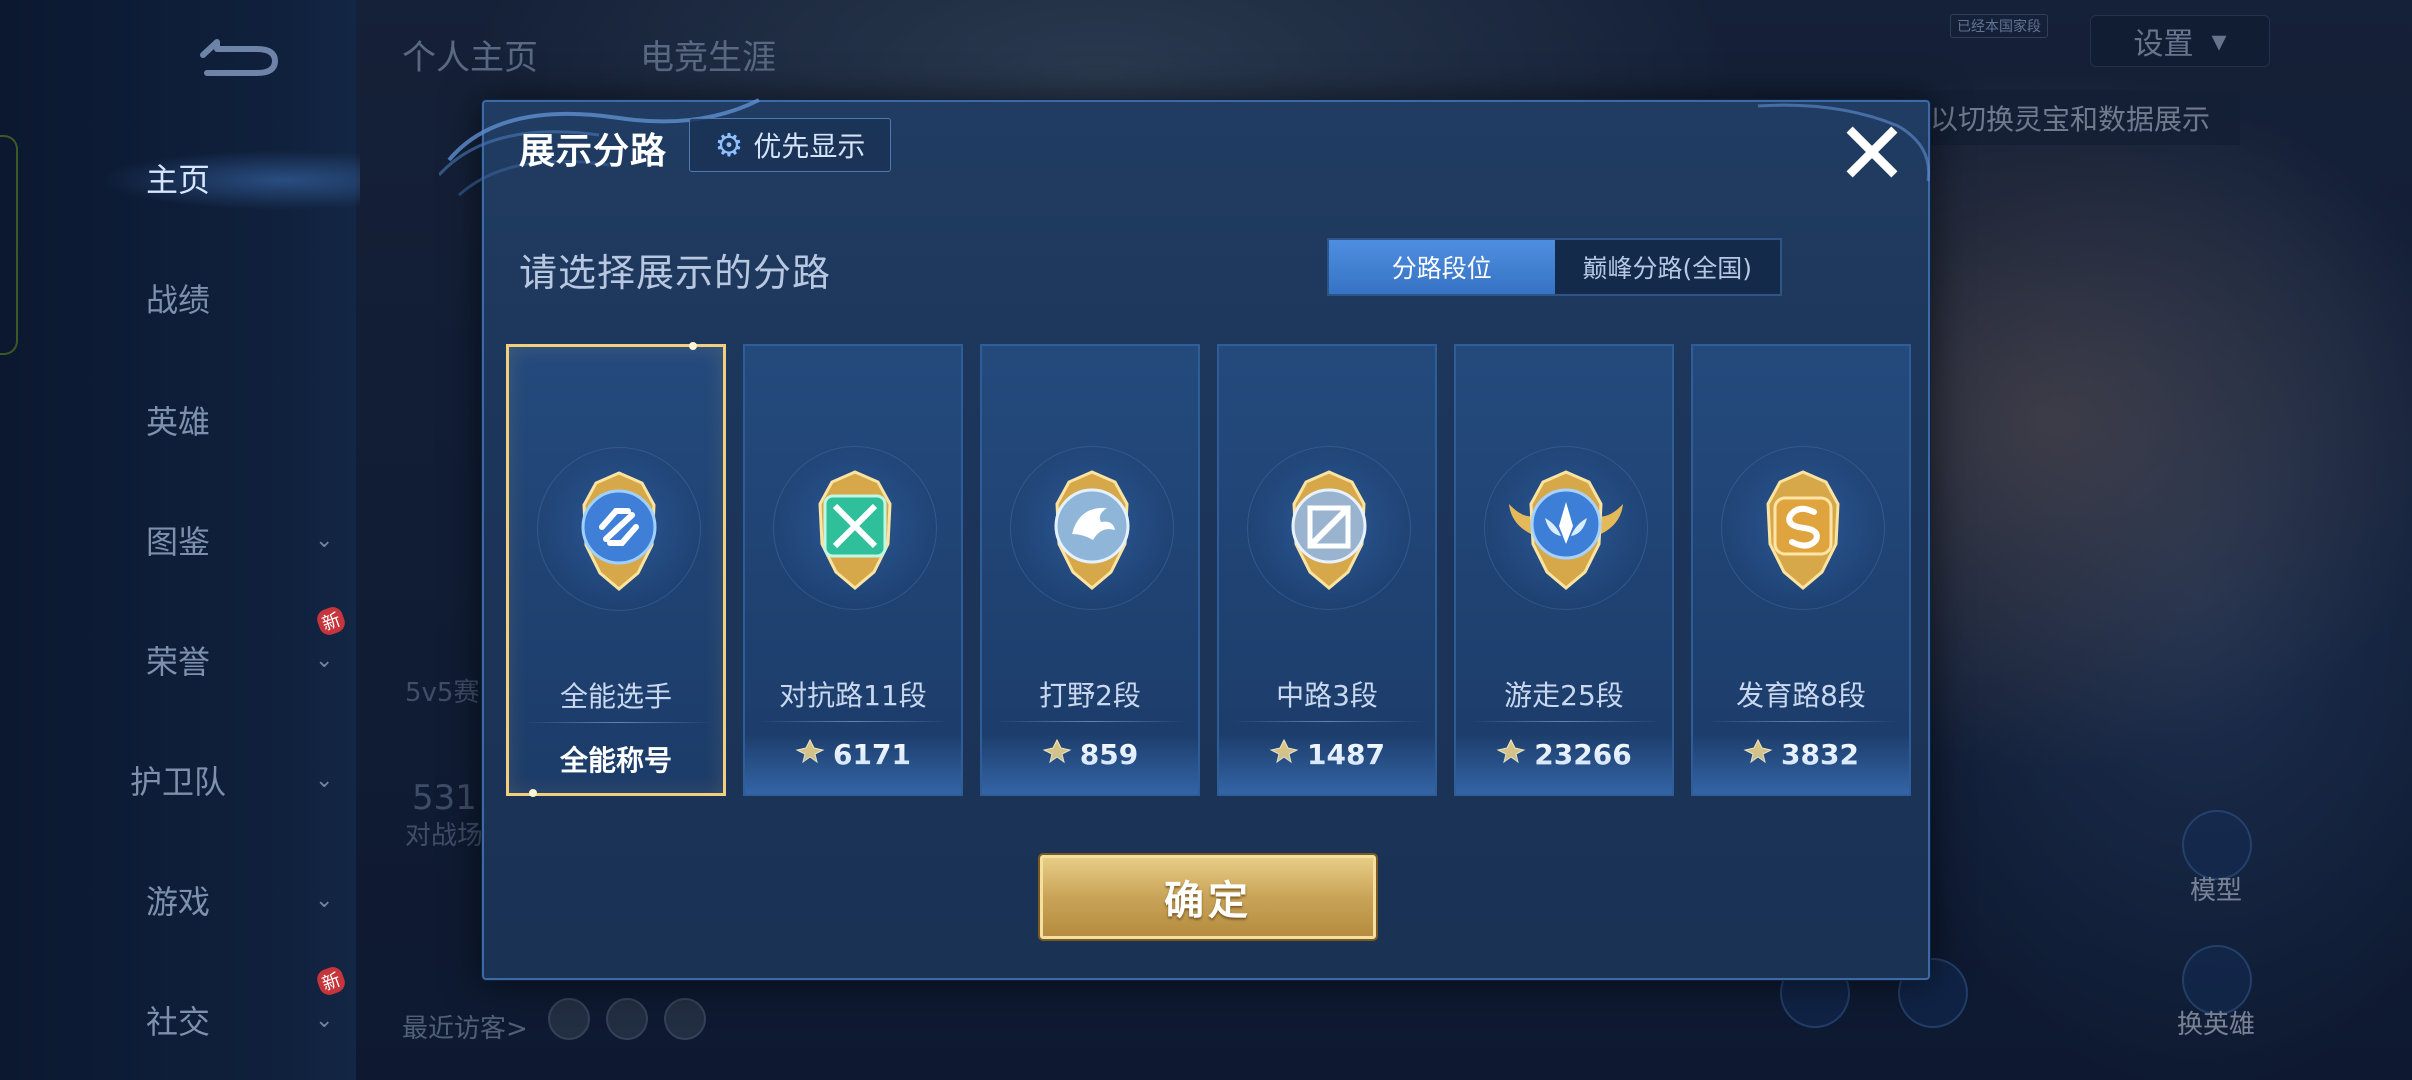  I want to click on dialog-subtitle: 请选择展示的分路, so click(675, 273).